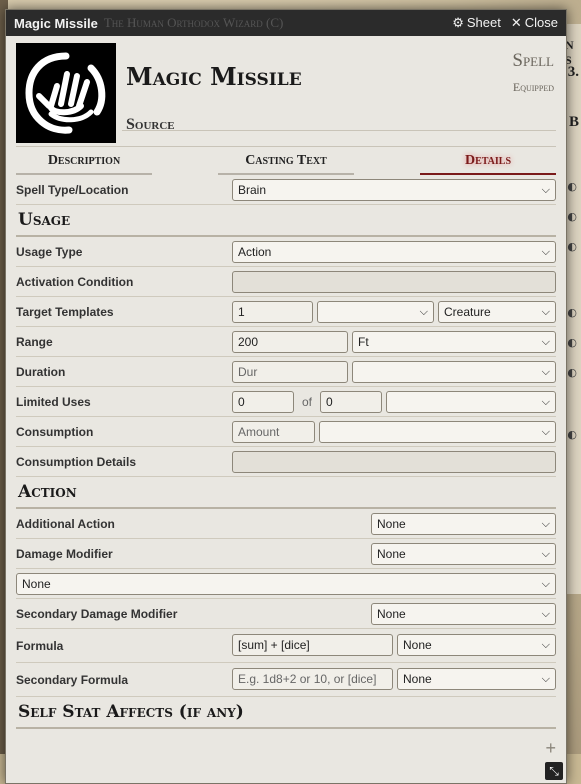  Describe the element at coordinates (312, 645) in the screenshot. I see `formula-input: [sum] + [dice]` at that location.